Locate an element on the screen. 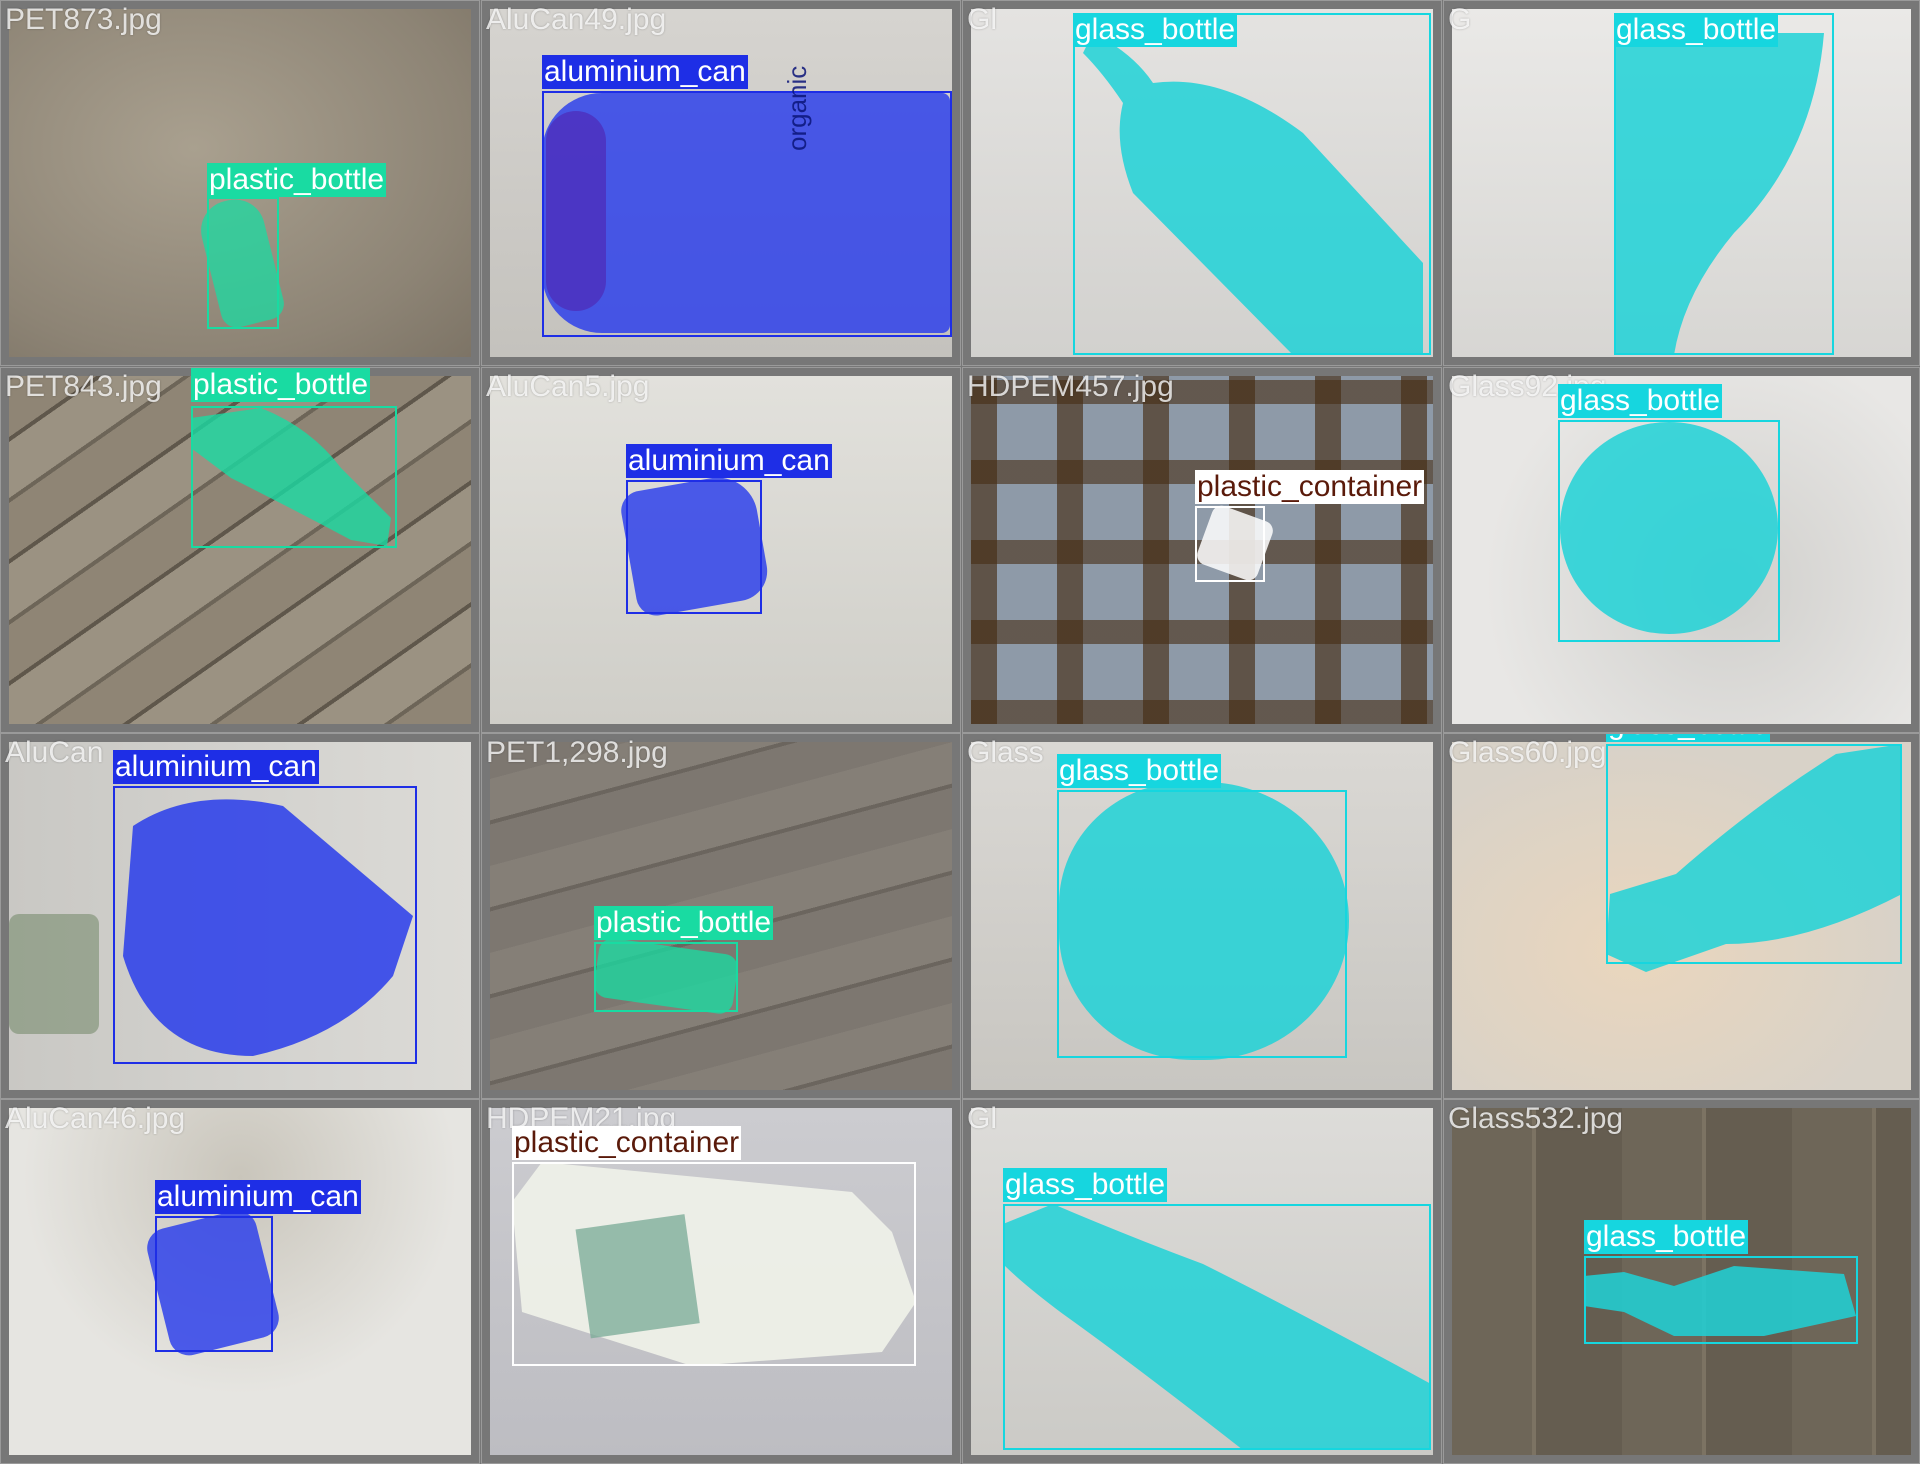  tile-glass92: glass_bottle Glass92.jpg is located at coordinates (1681, 550).